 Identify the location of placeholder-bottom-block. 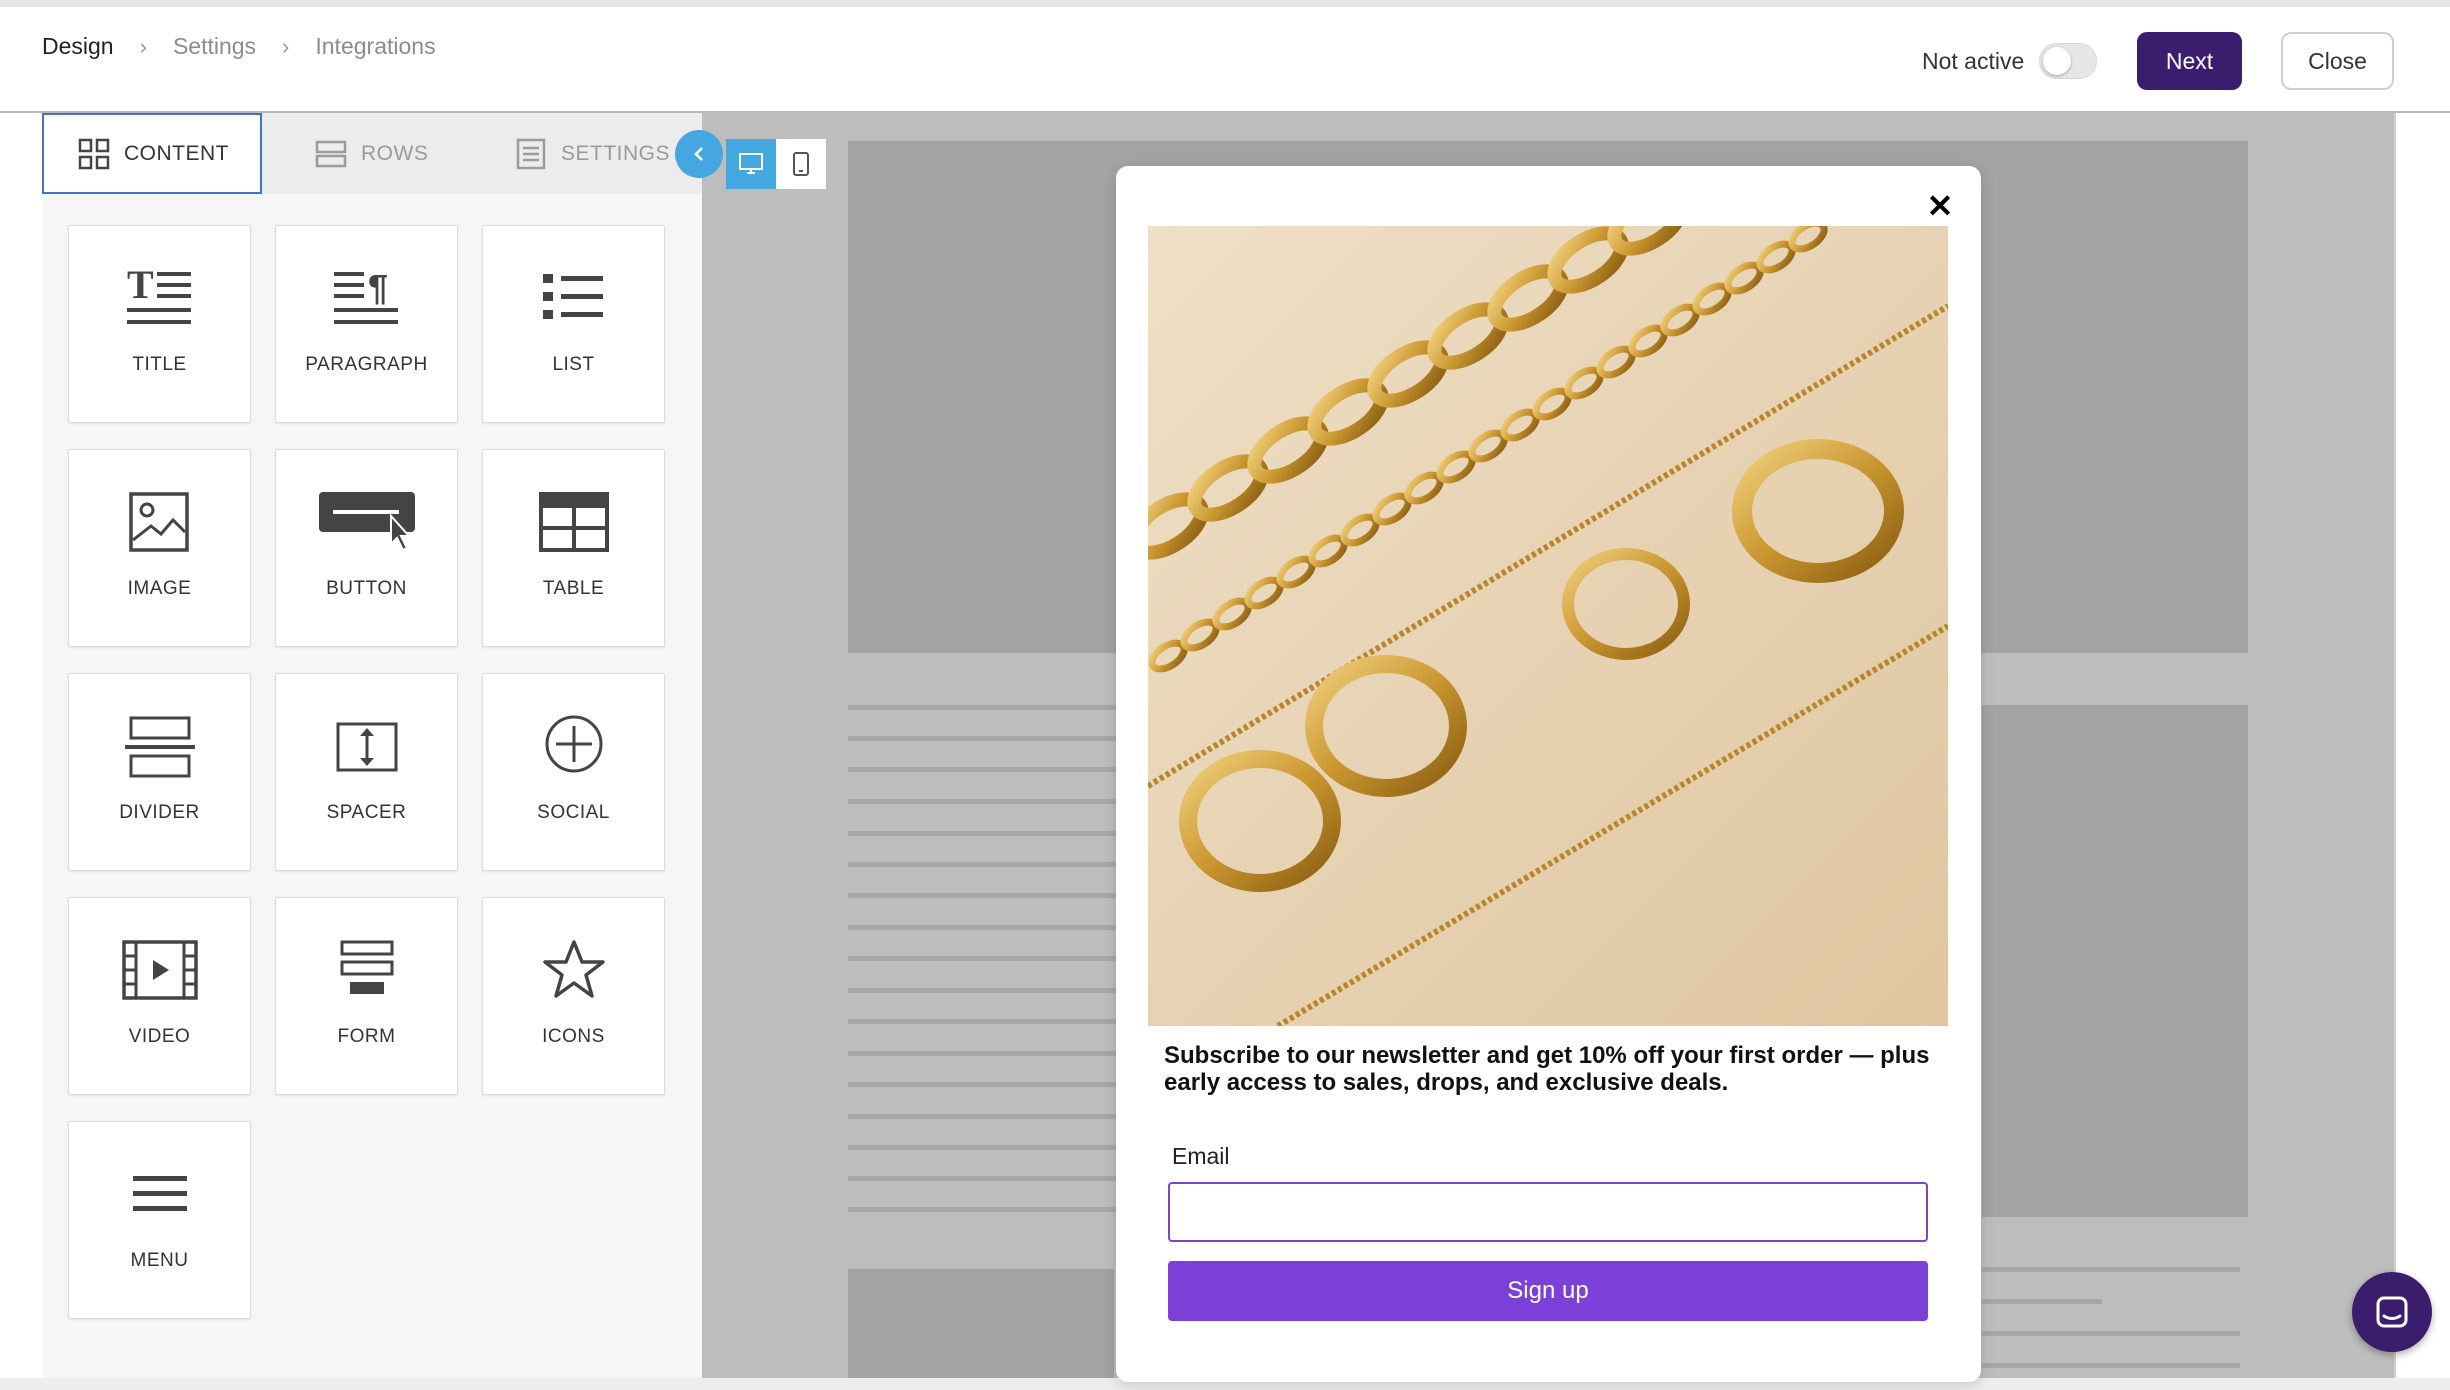
(981, 1329).